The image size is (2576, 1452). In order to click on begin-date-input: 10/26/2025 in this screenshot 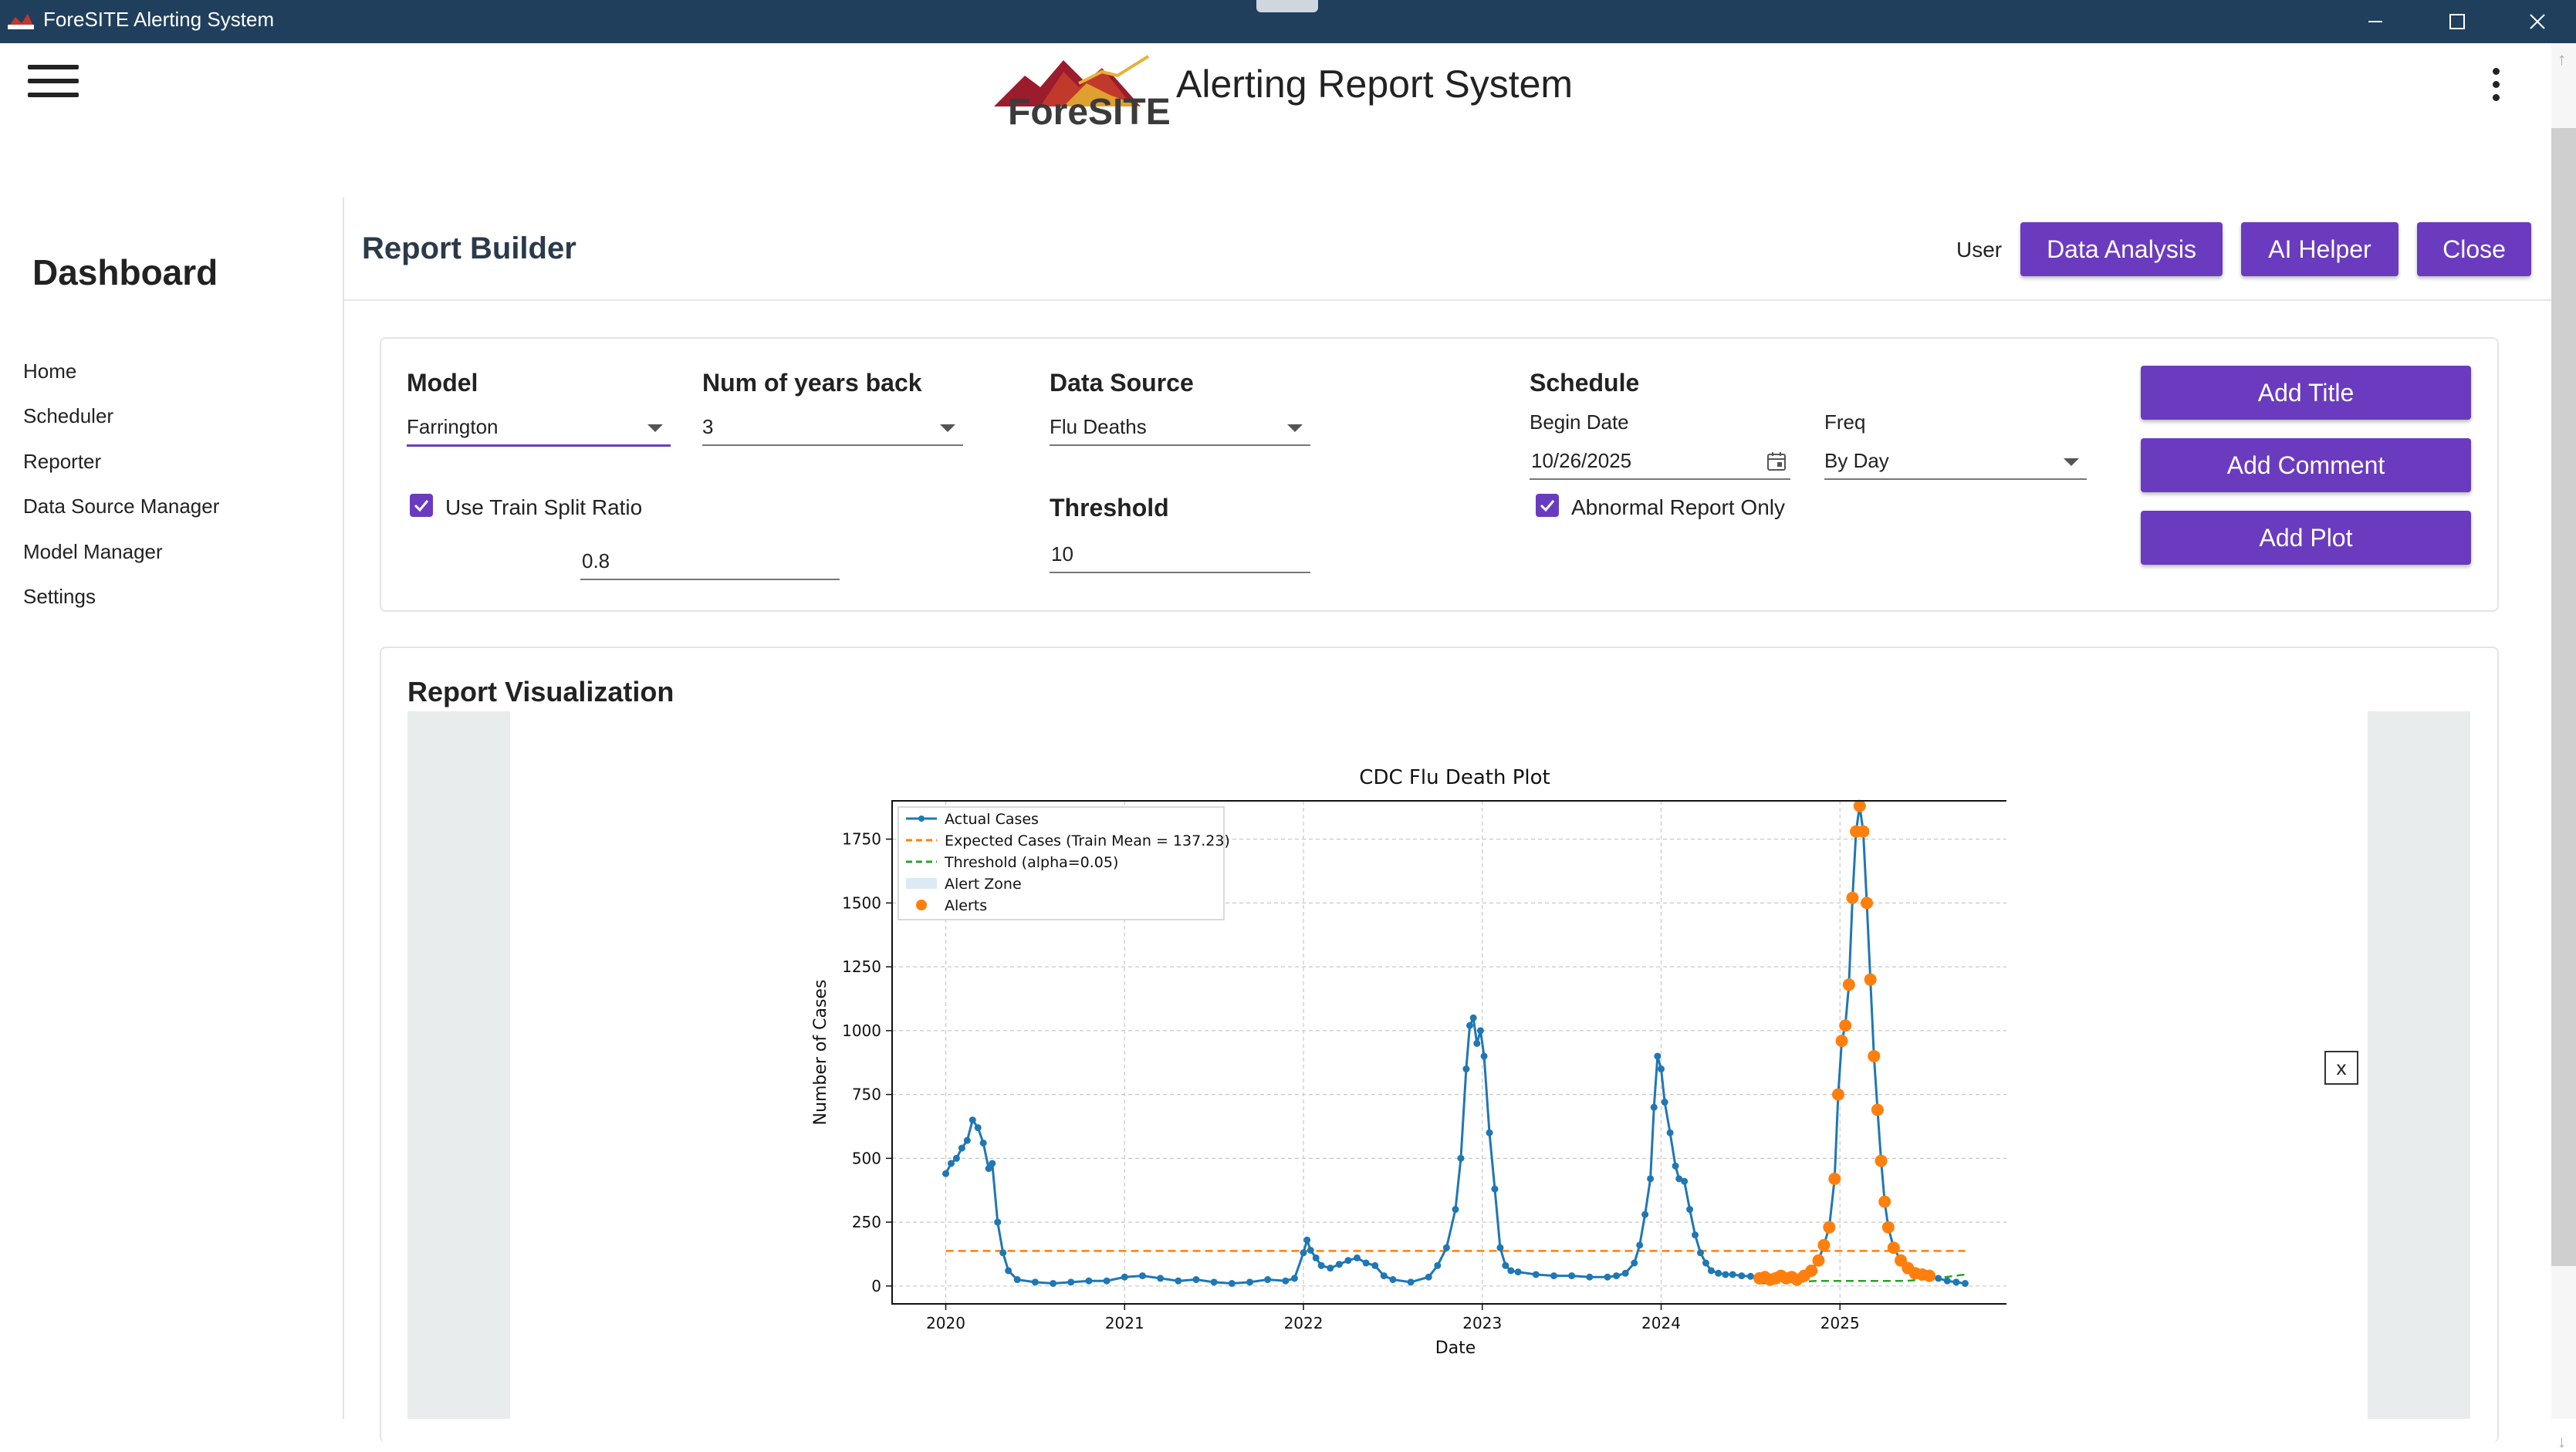, I will do `click(1660, 462)`.